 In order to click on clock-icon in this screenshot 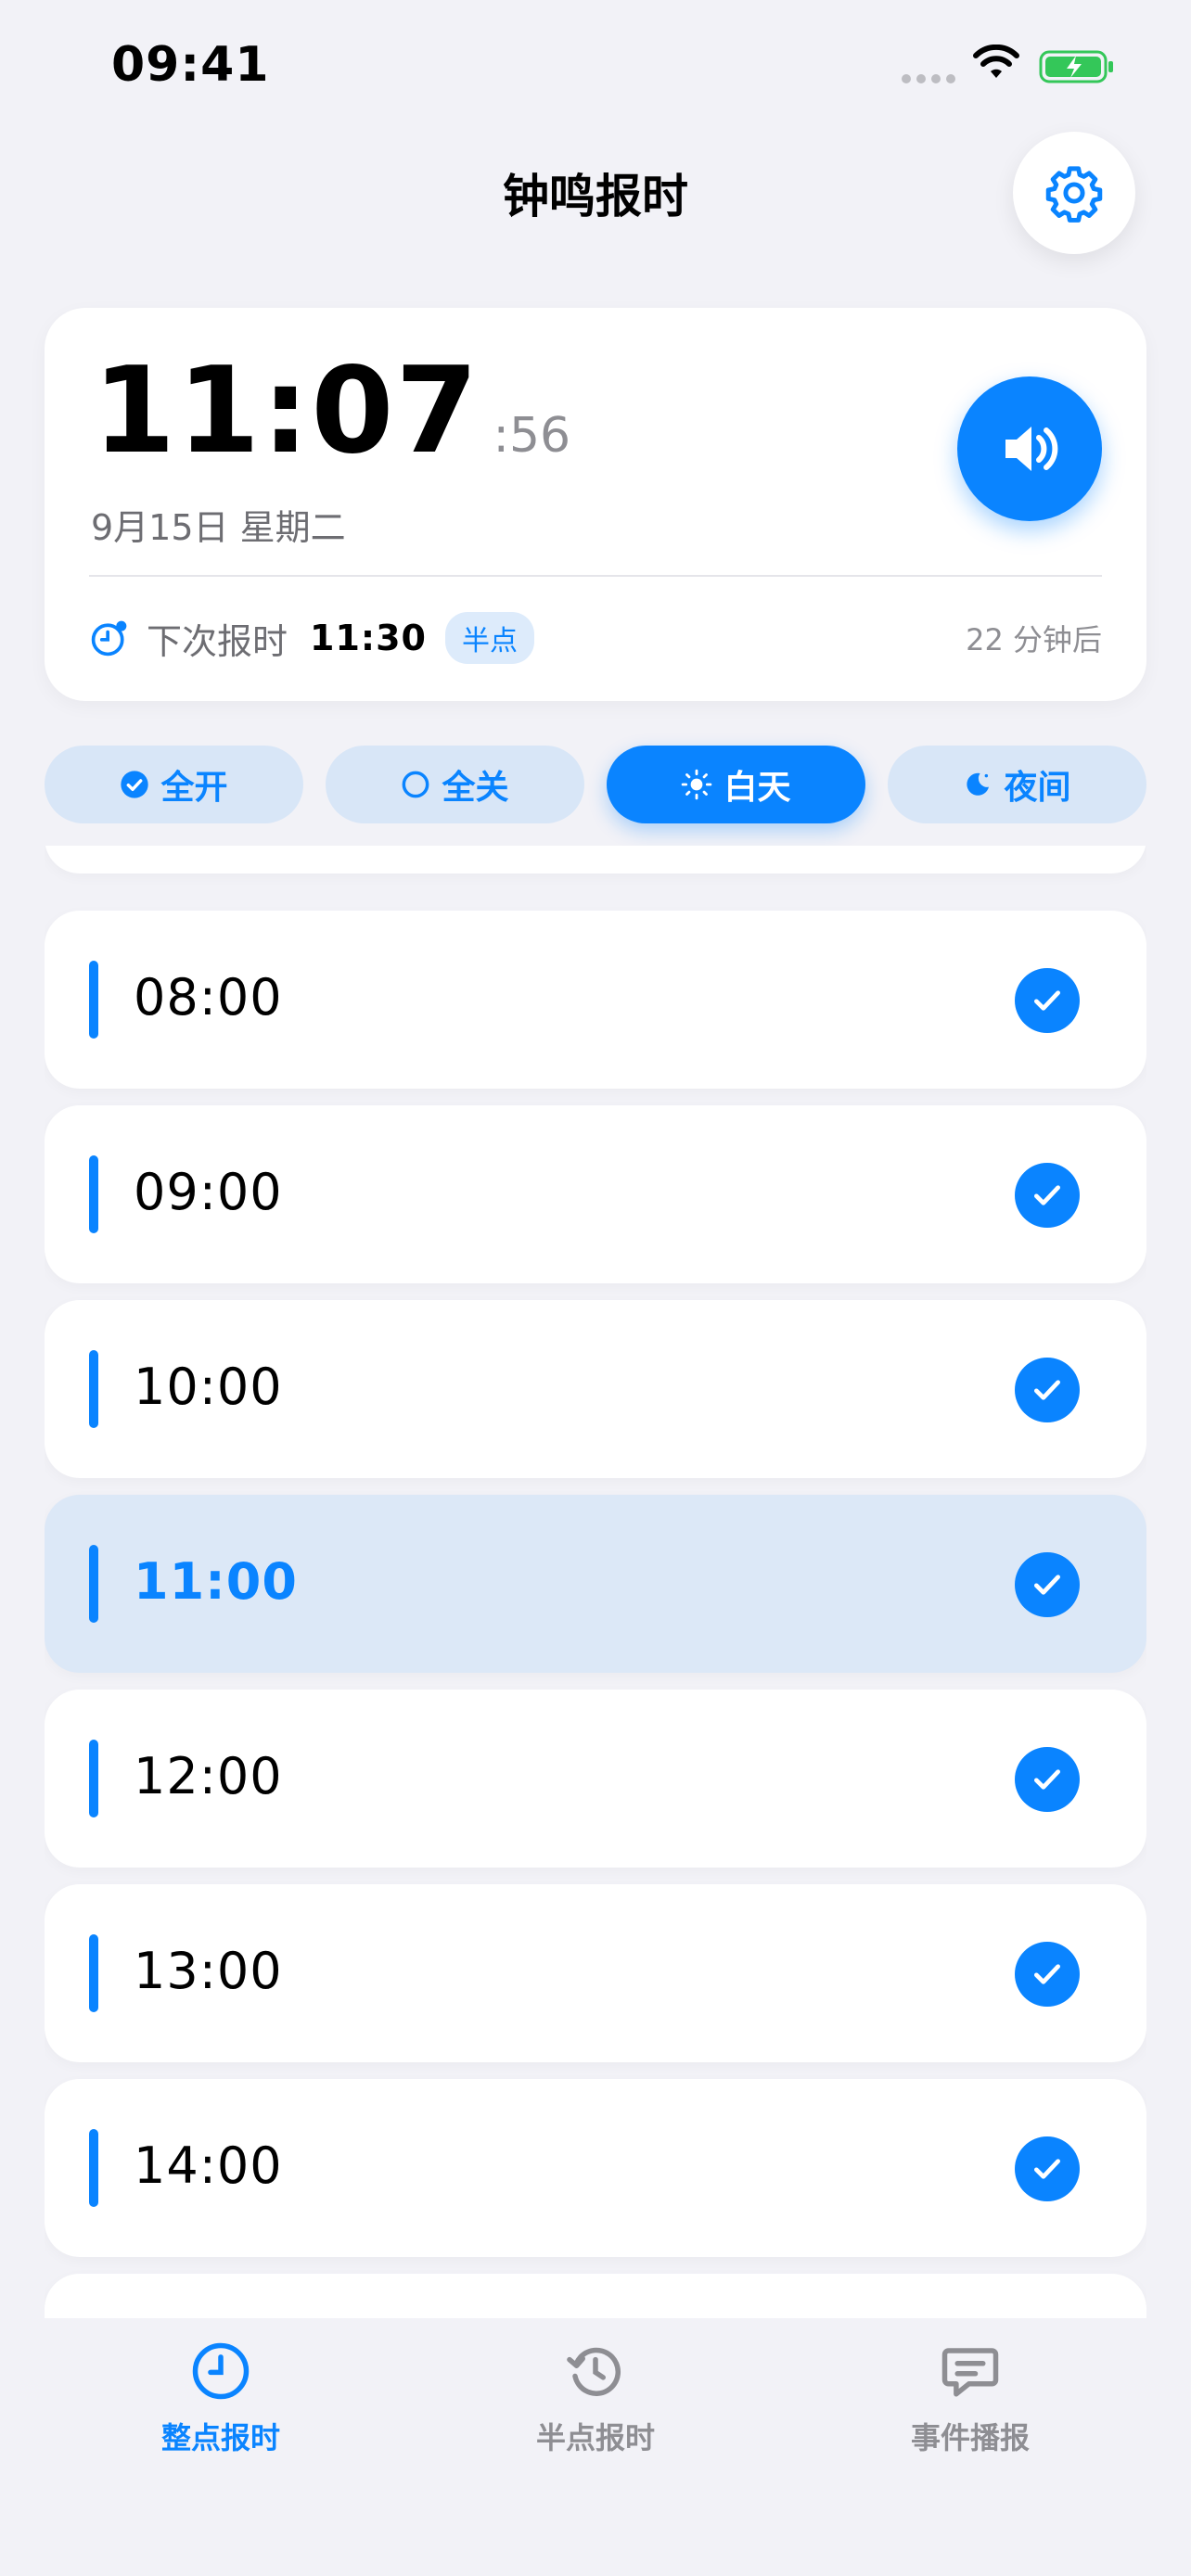, I will do `click(221, 2371)`.